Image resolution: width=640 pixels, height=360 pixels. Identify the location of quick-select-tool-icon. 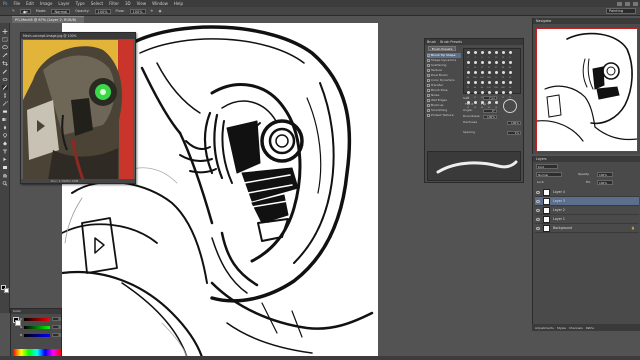
(5, 55).